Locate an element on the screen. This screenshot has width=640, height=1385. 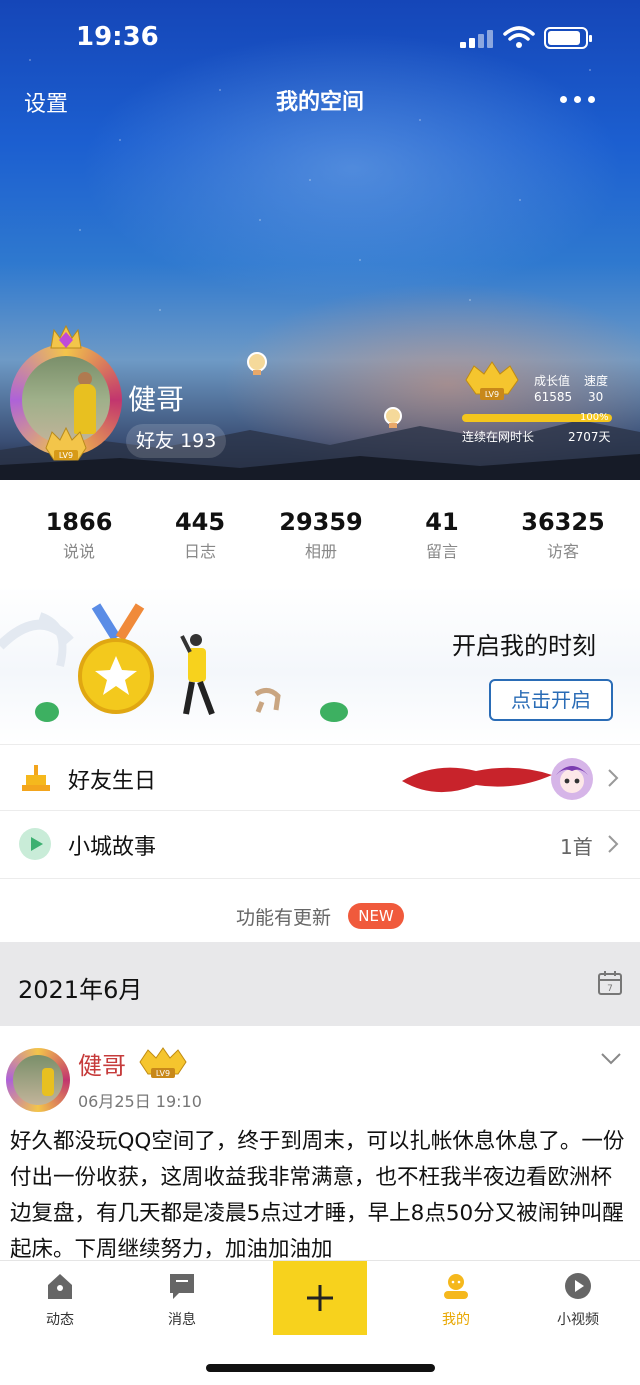
post-author-avatar is located at coordinates (39, 1081).